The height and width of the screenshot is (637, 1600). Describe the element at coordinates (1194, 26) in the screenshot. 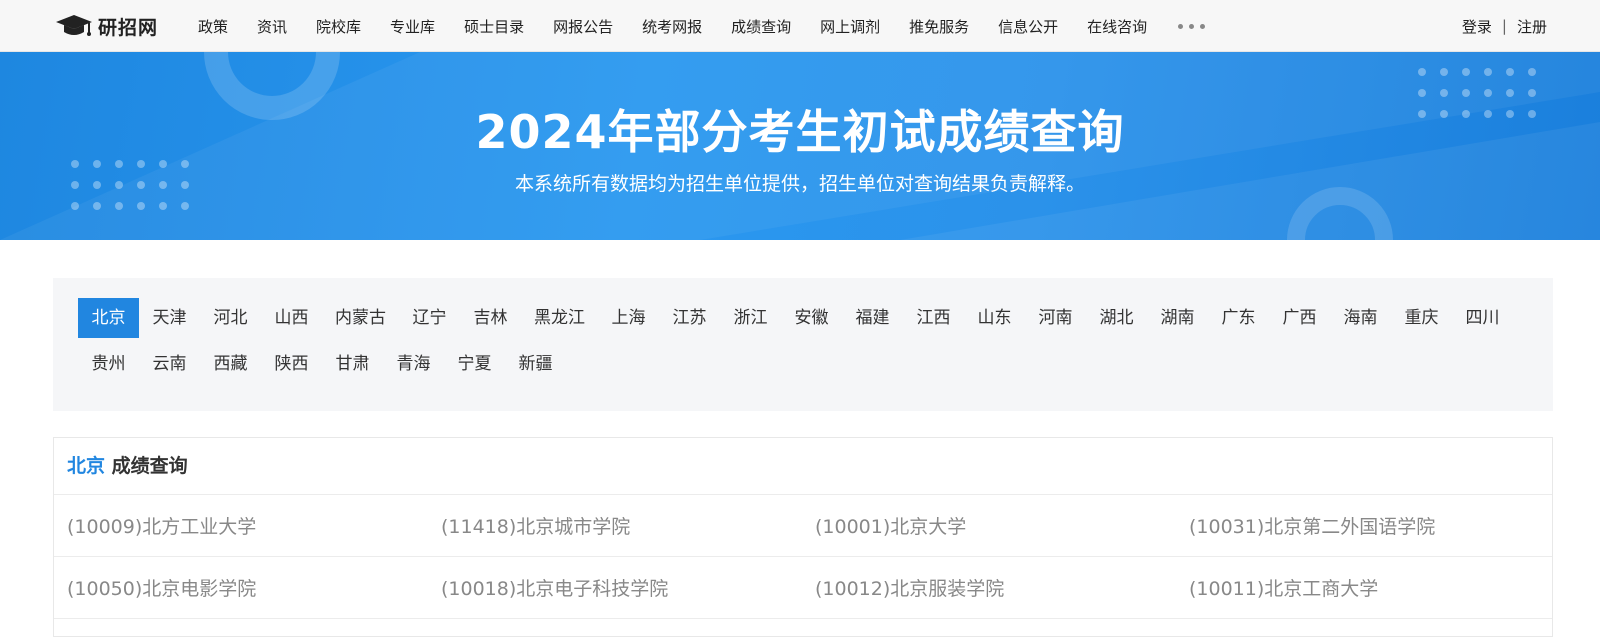

I see `more-dots-icon` at that location.